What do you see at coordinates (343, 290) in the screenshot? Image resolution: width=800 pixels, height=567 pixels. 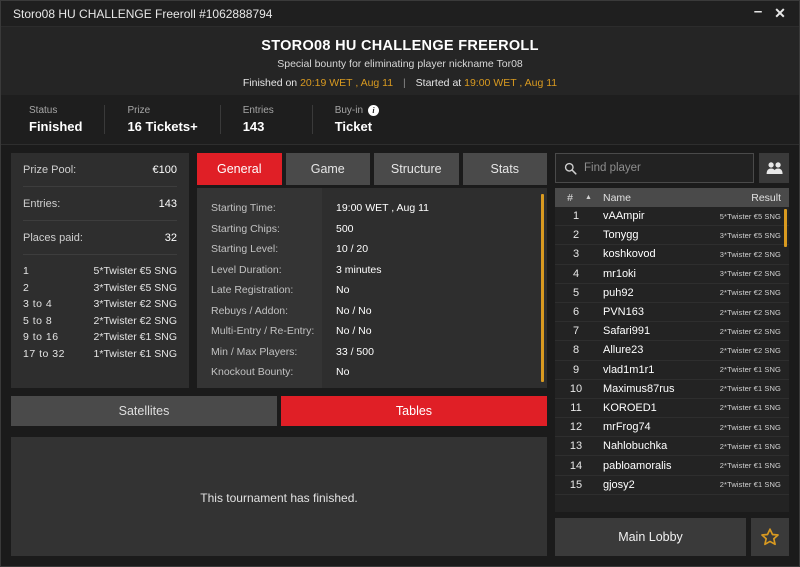 I see `general-value: No` at bounding box center [343, 290].